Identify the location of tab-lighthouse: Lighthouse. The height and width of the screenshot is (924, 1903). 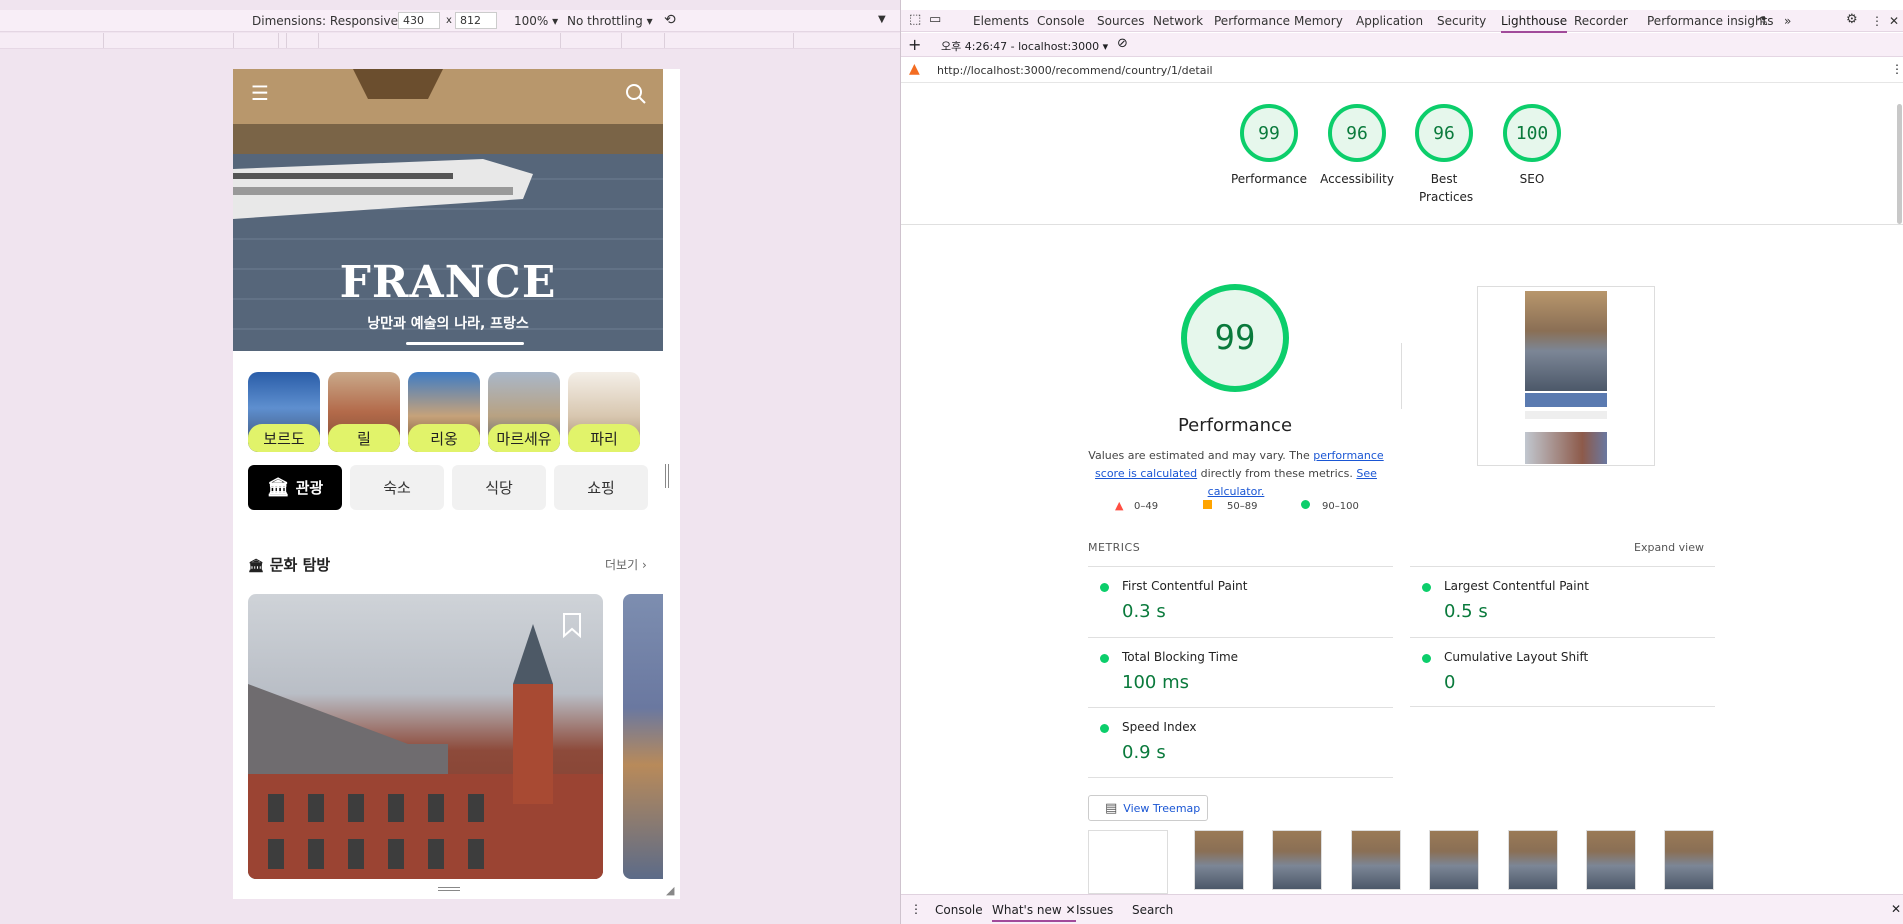
(1534, 23).